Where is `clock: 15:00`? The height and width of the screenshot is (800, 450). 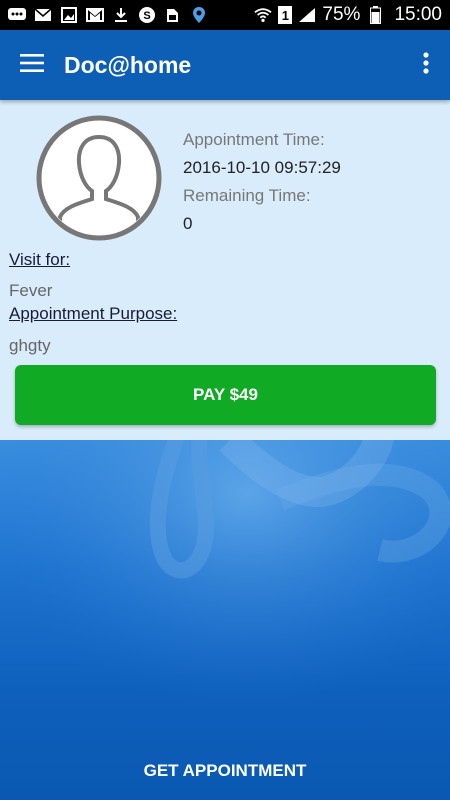 clock: 15:00 is located at coordinates (418, 14).